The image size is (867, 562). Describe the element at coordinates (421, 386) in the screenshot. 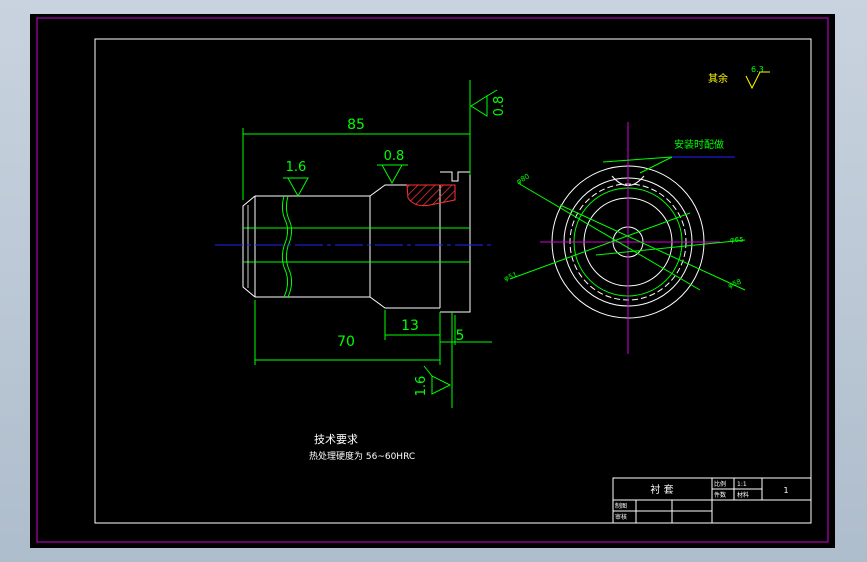

I see `roughness-flange-bottom: 1.6` at that location.